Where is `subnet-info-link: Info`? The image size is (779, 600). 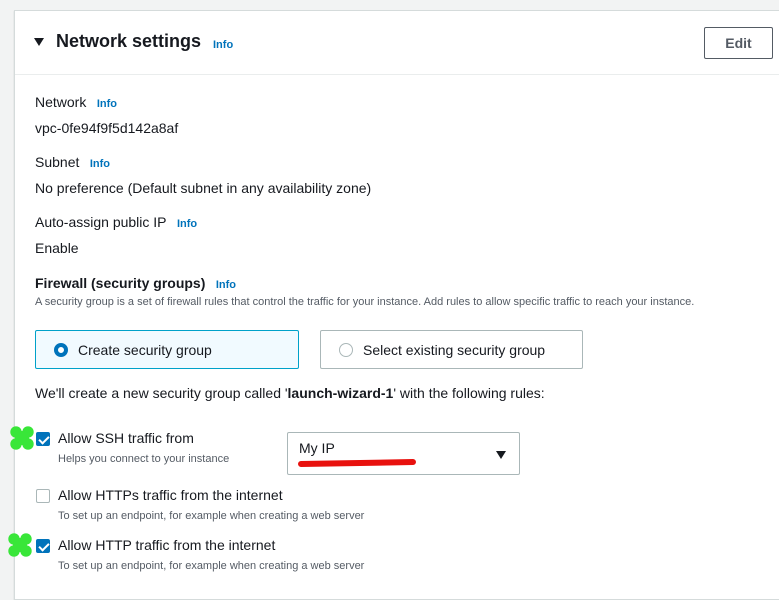 subnet-info-link: Info is located at coordinates (100, 164).